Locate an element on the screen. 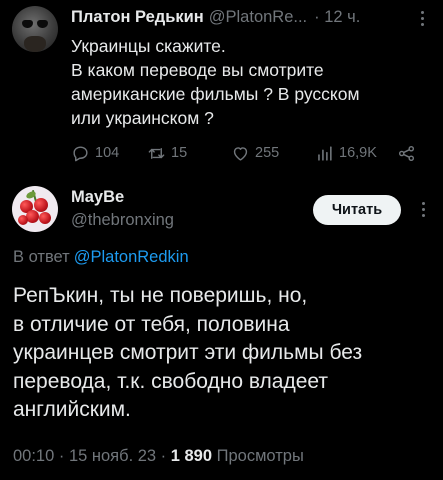  share-icon is located at coordinates (406, 153).